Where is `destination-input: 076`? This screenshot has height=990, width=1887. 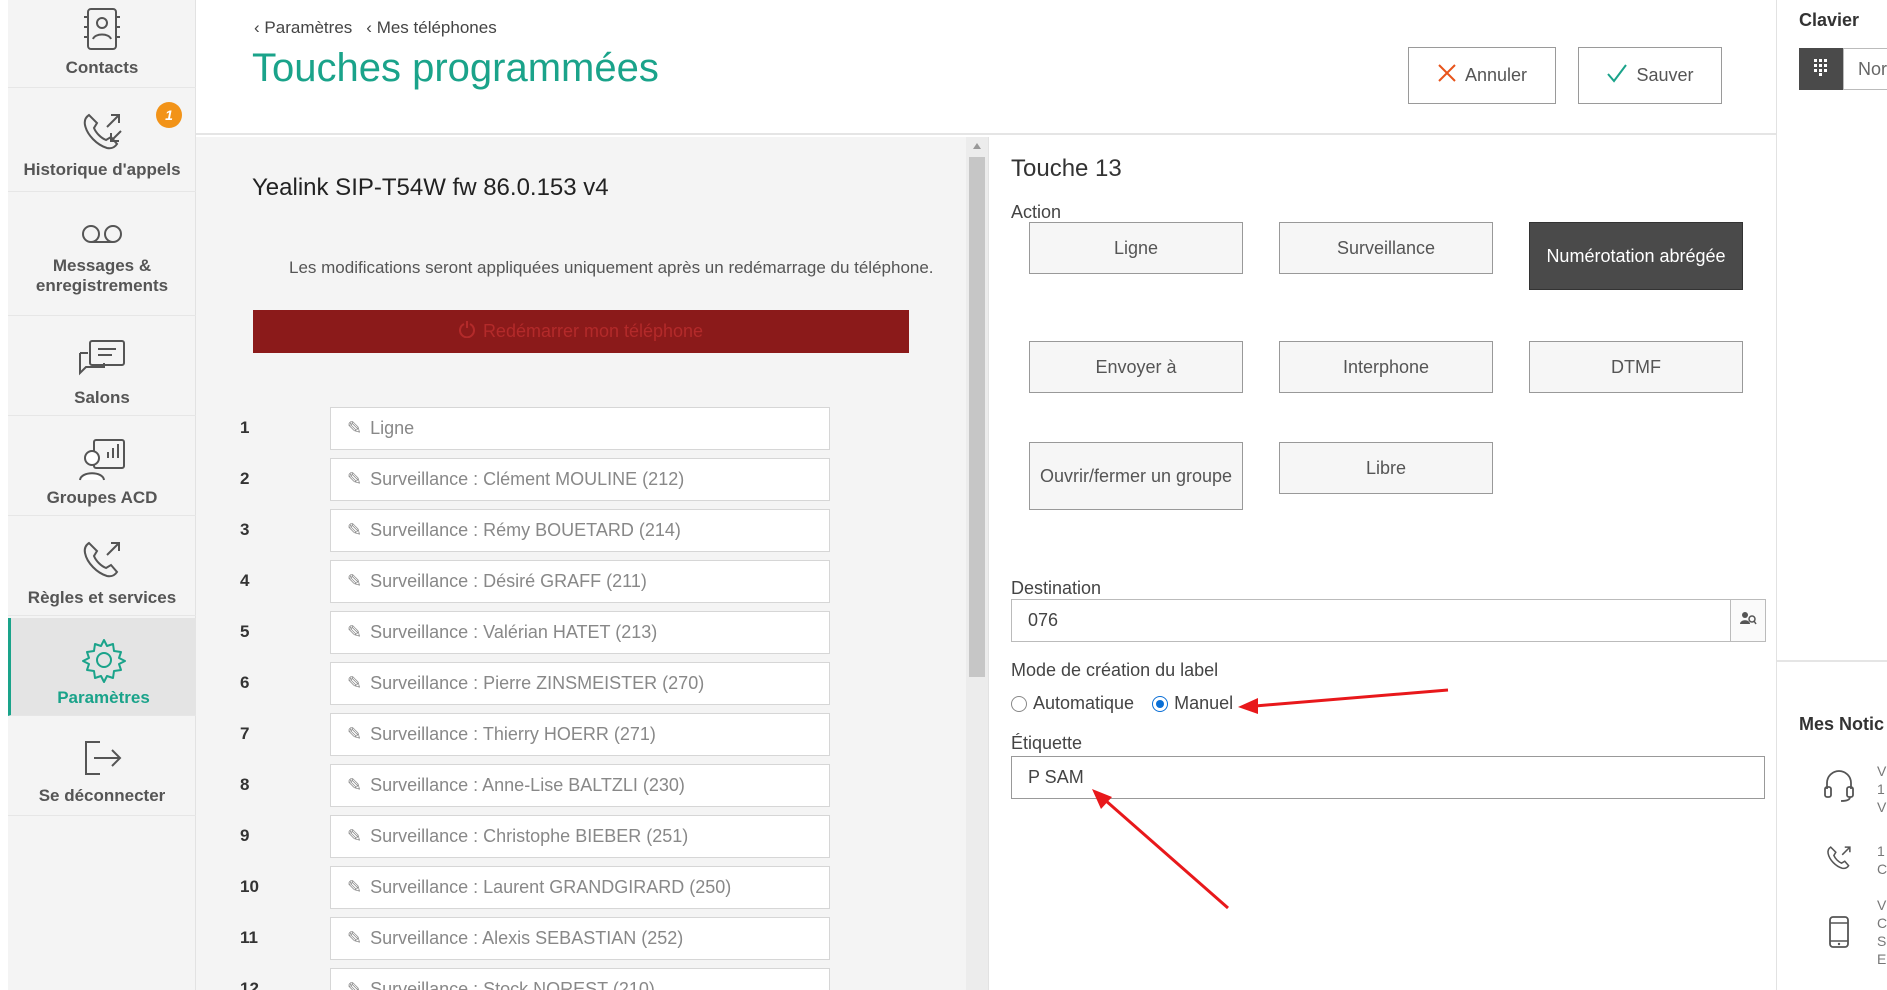
destination-input: 076 is located at coordinates (1371, 620).